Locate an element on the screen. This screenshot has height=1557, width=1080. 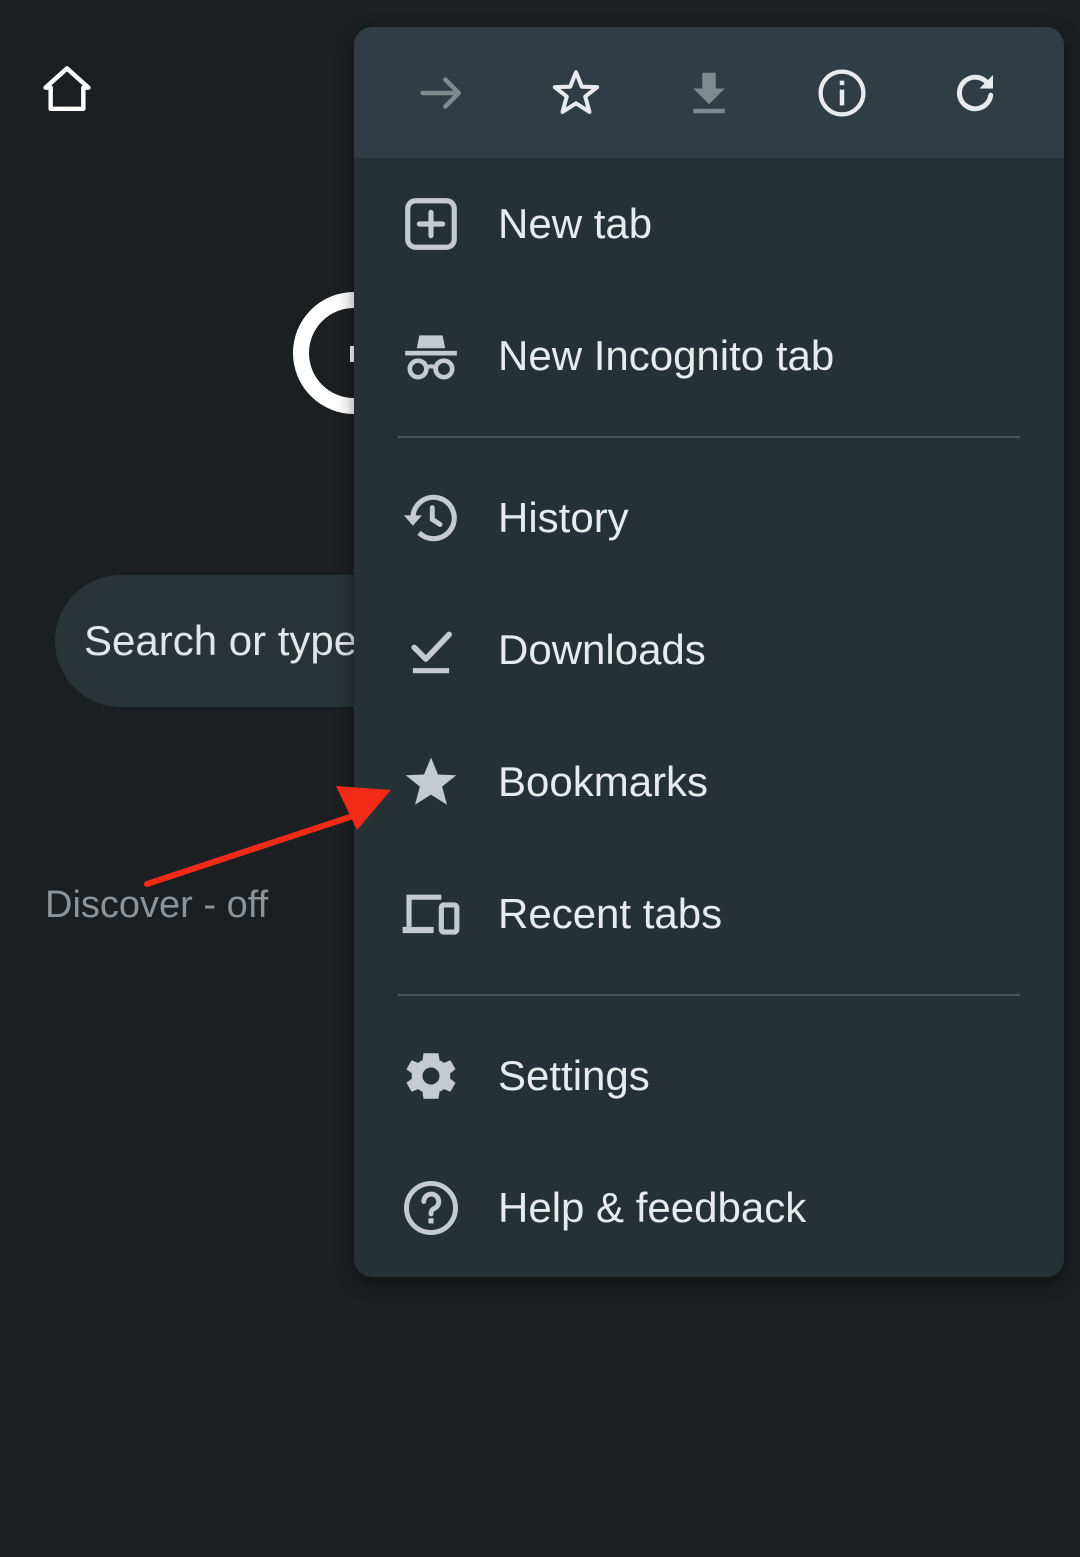
menu-item-label: New tab is located at coordinates (575, 223).